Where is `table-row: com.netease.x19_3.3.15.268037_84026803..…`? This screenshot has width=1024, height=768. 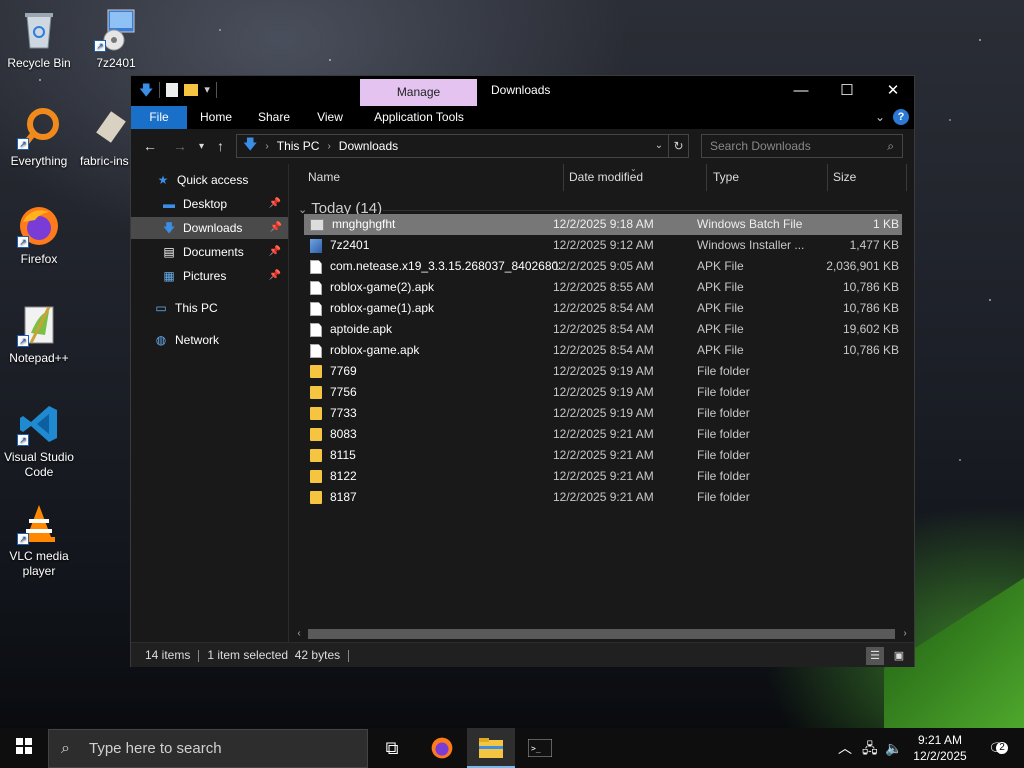
table-row: com.netease.x19_3.3.15.268037_84026803..… is located at coordinates (603, 266).